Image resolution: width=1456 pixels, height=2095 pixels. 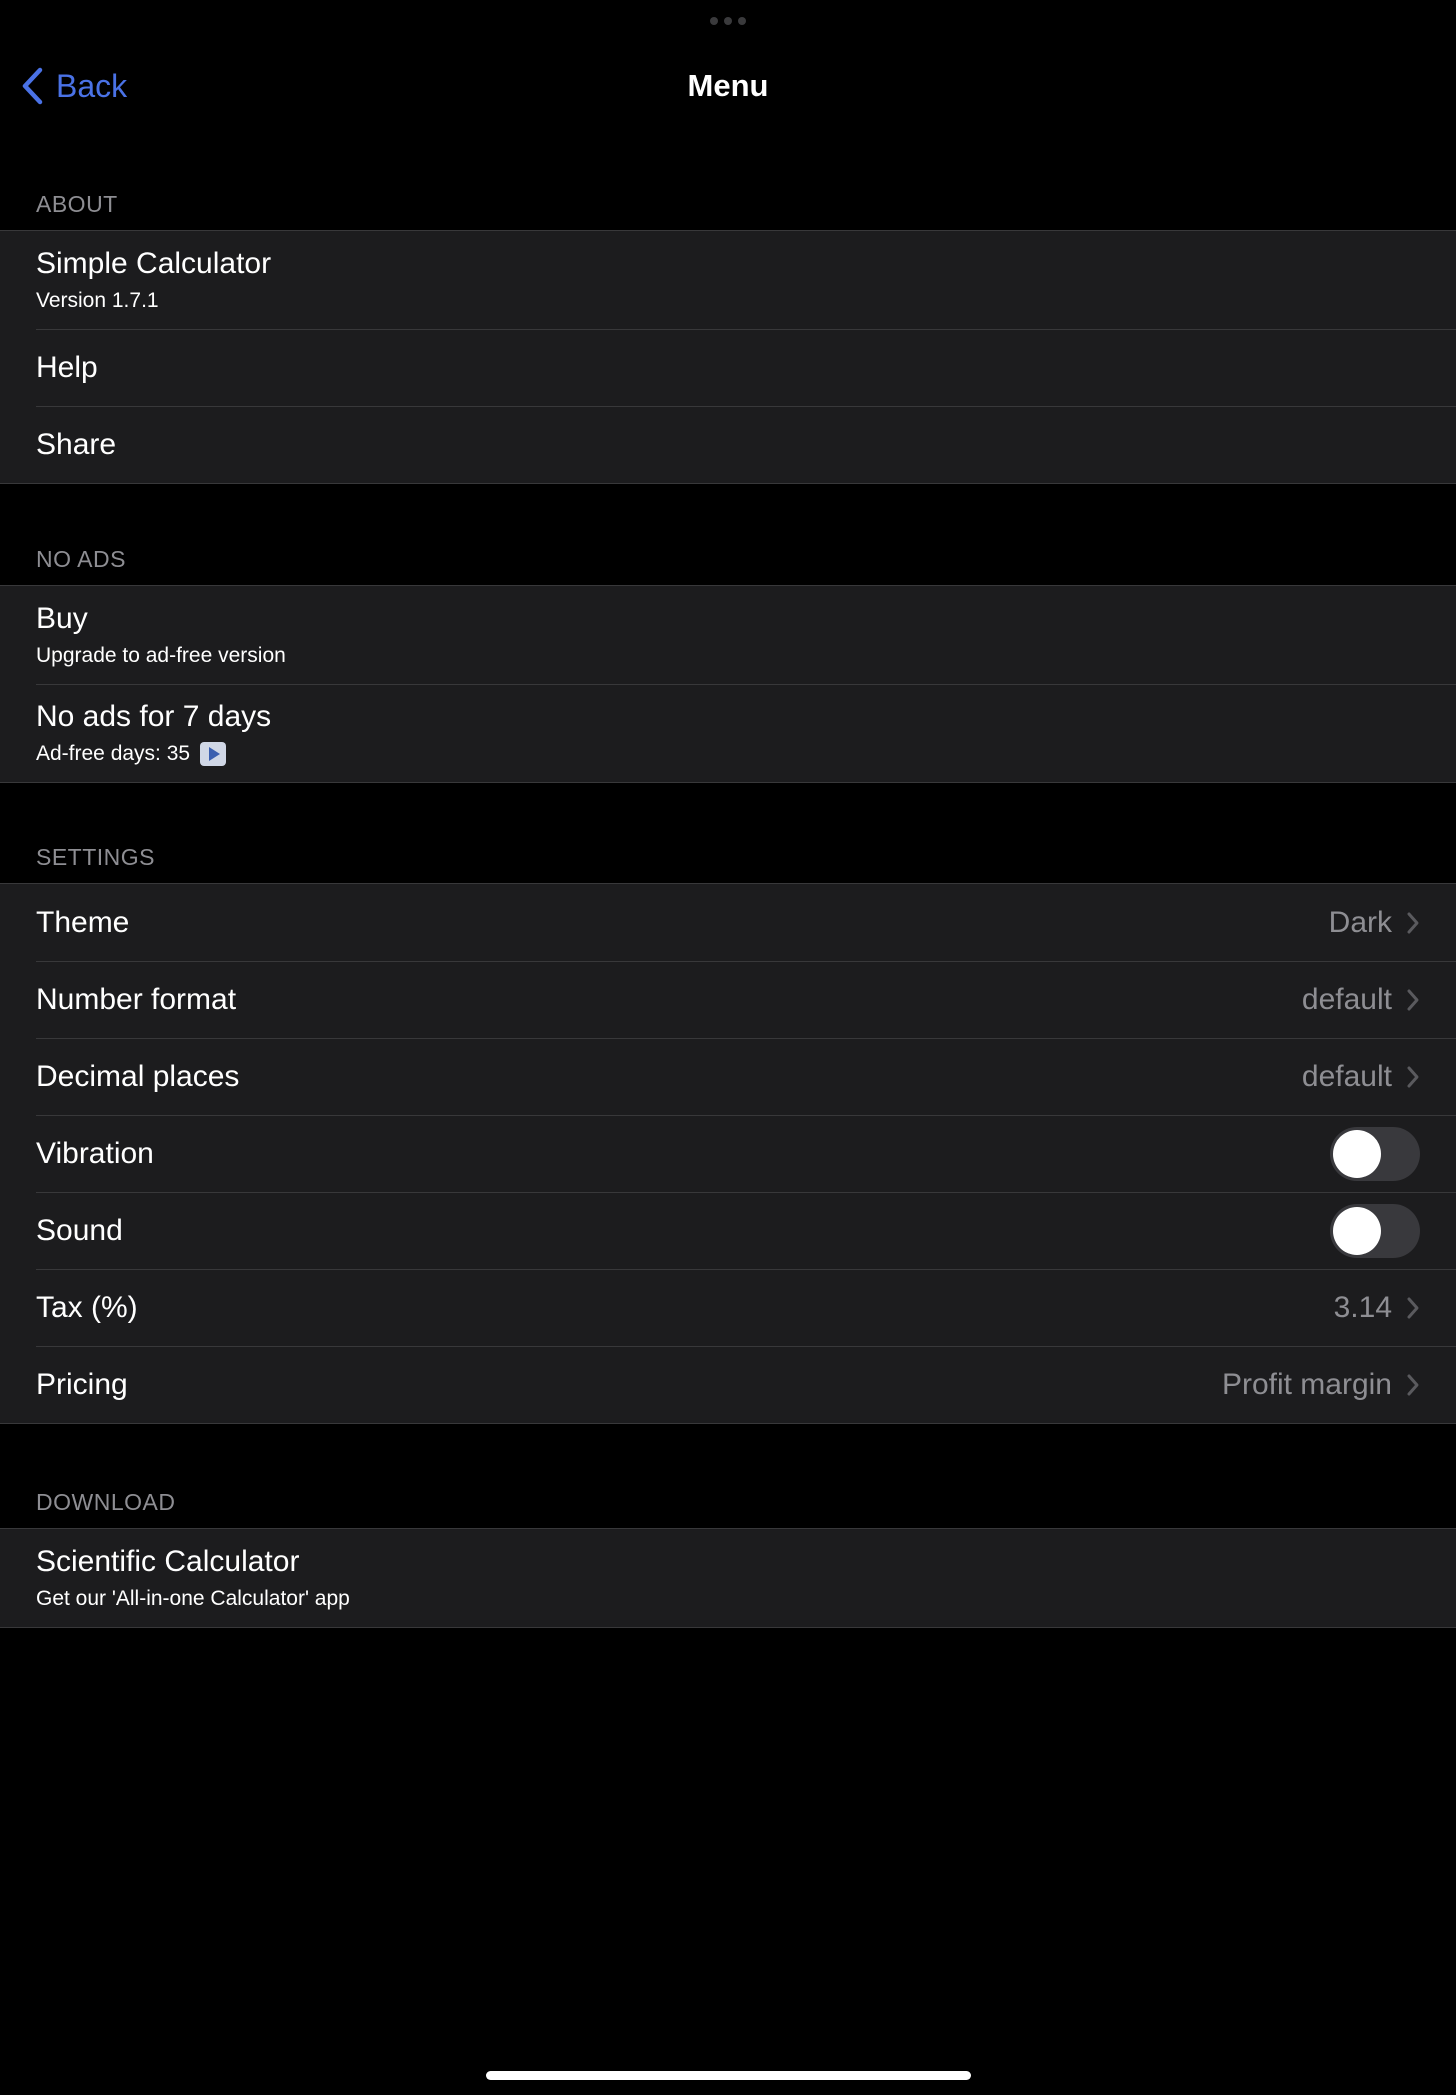 I want to click on no-ads-seven-days-row: No ads for 7 days Ad-free days: 35, so click(x=728, y=733).